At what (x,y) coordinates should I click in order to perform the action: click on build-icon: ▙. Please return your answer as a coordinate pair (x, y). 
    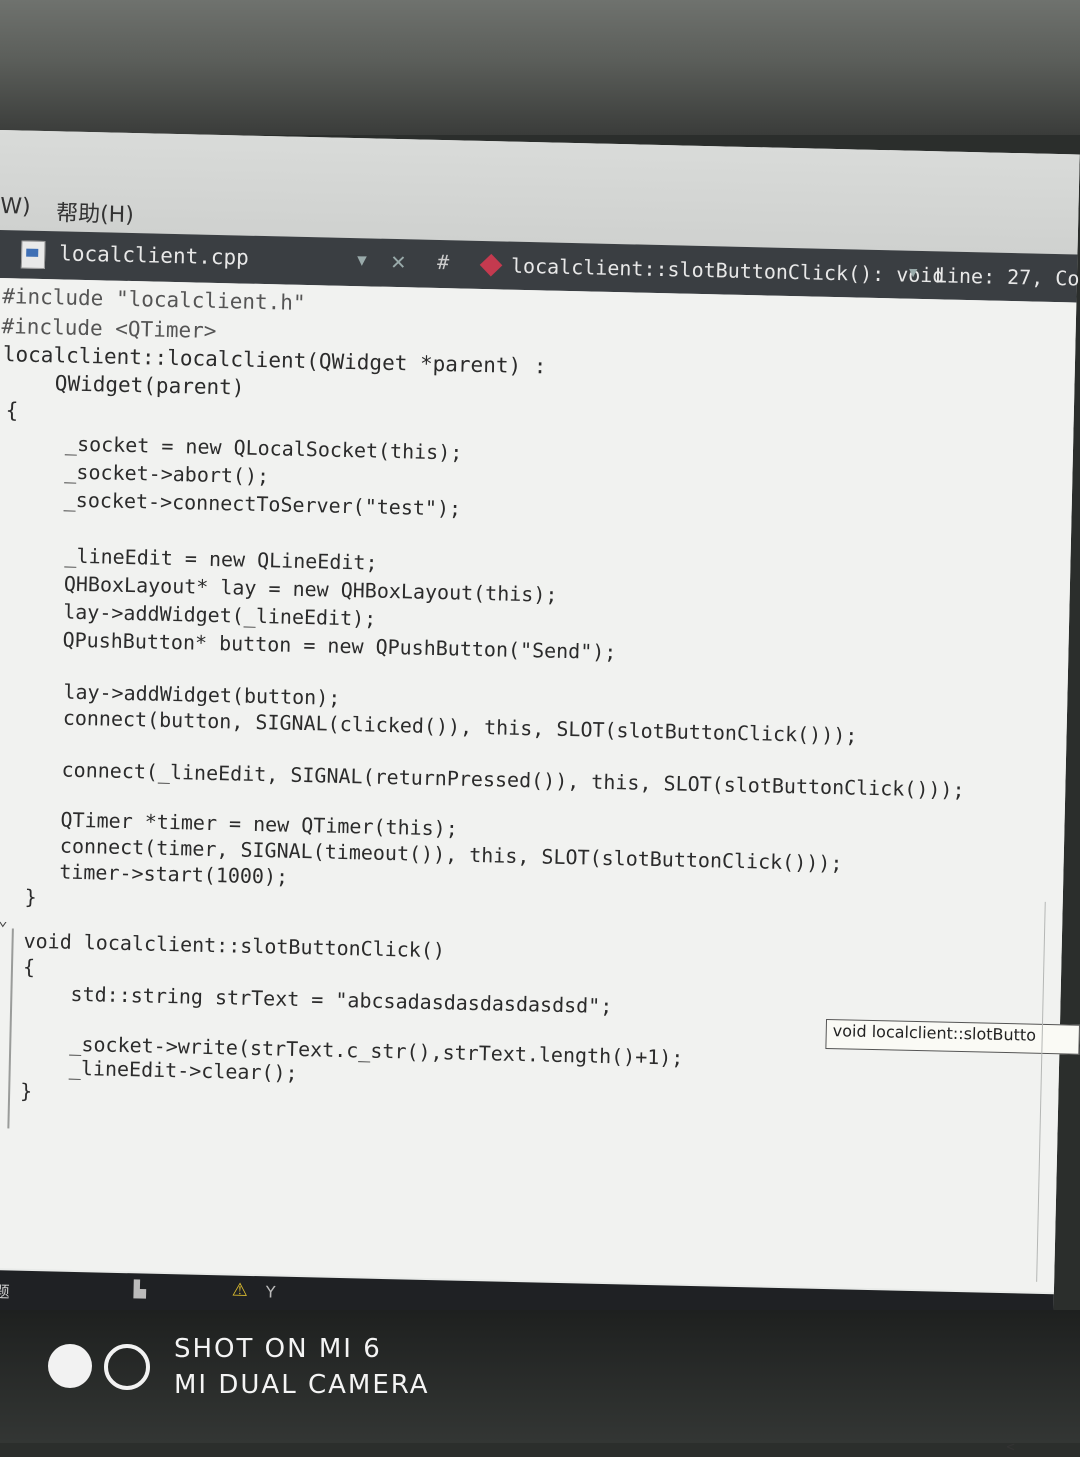
    Looking at the image, I should click on (140, 1288).